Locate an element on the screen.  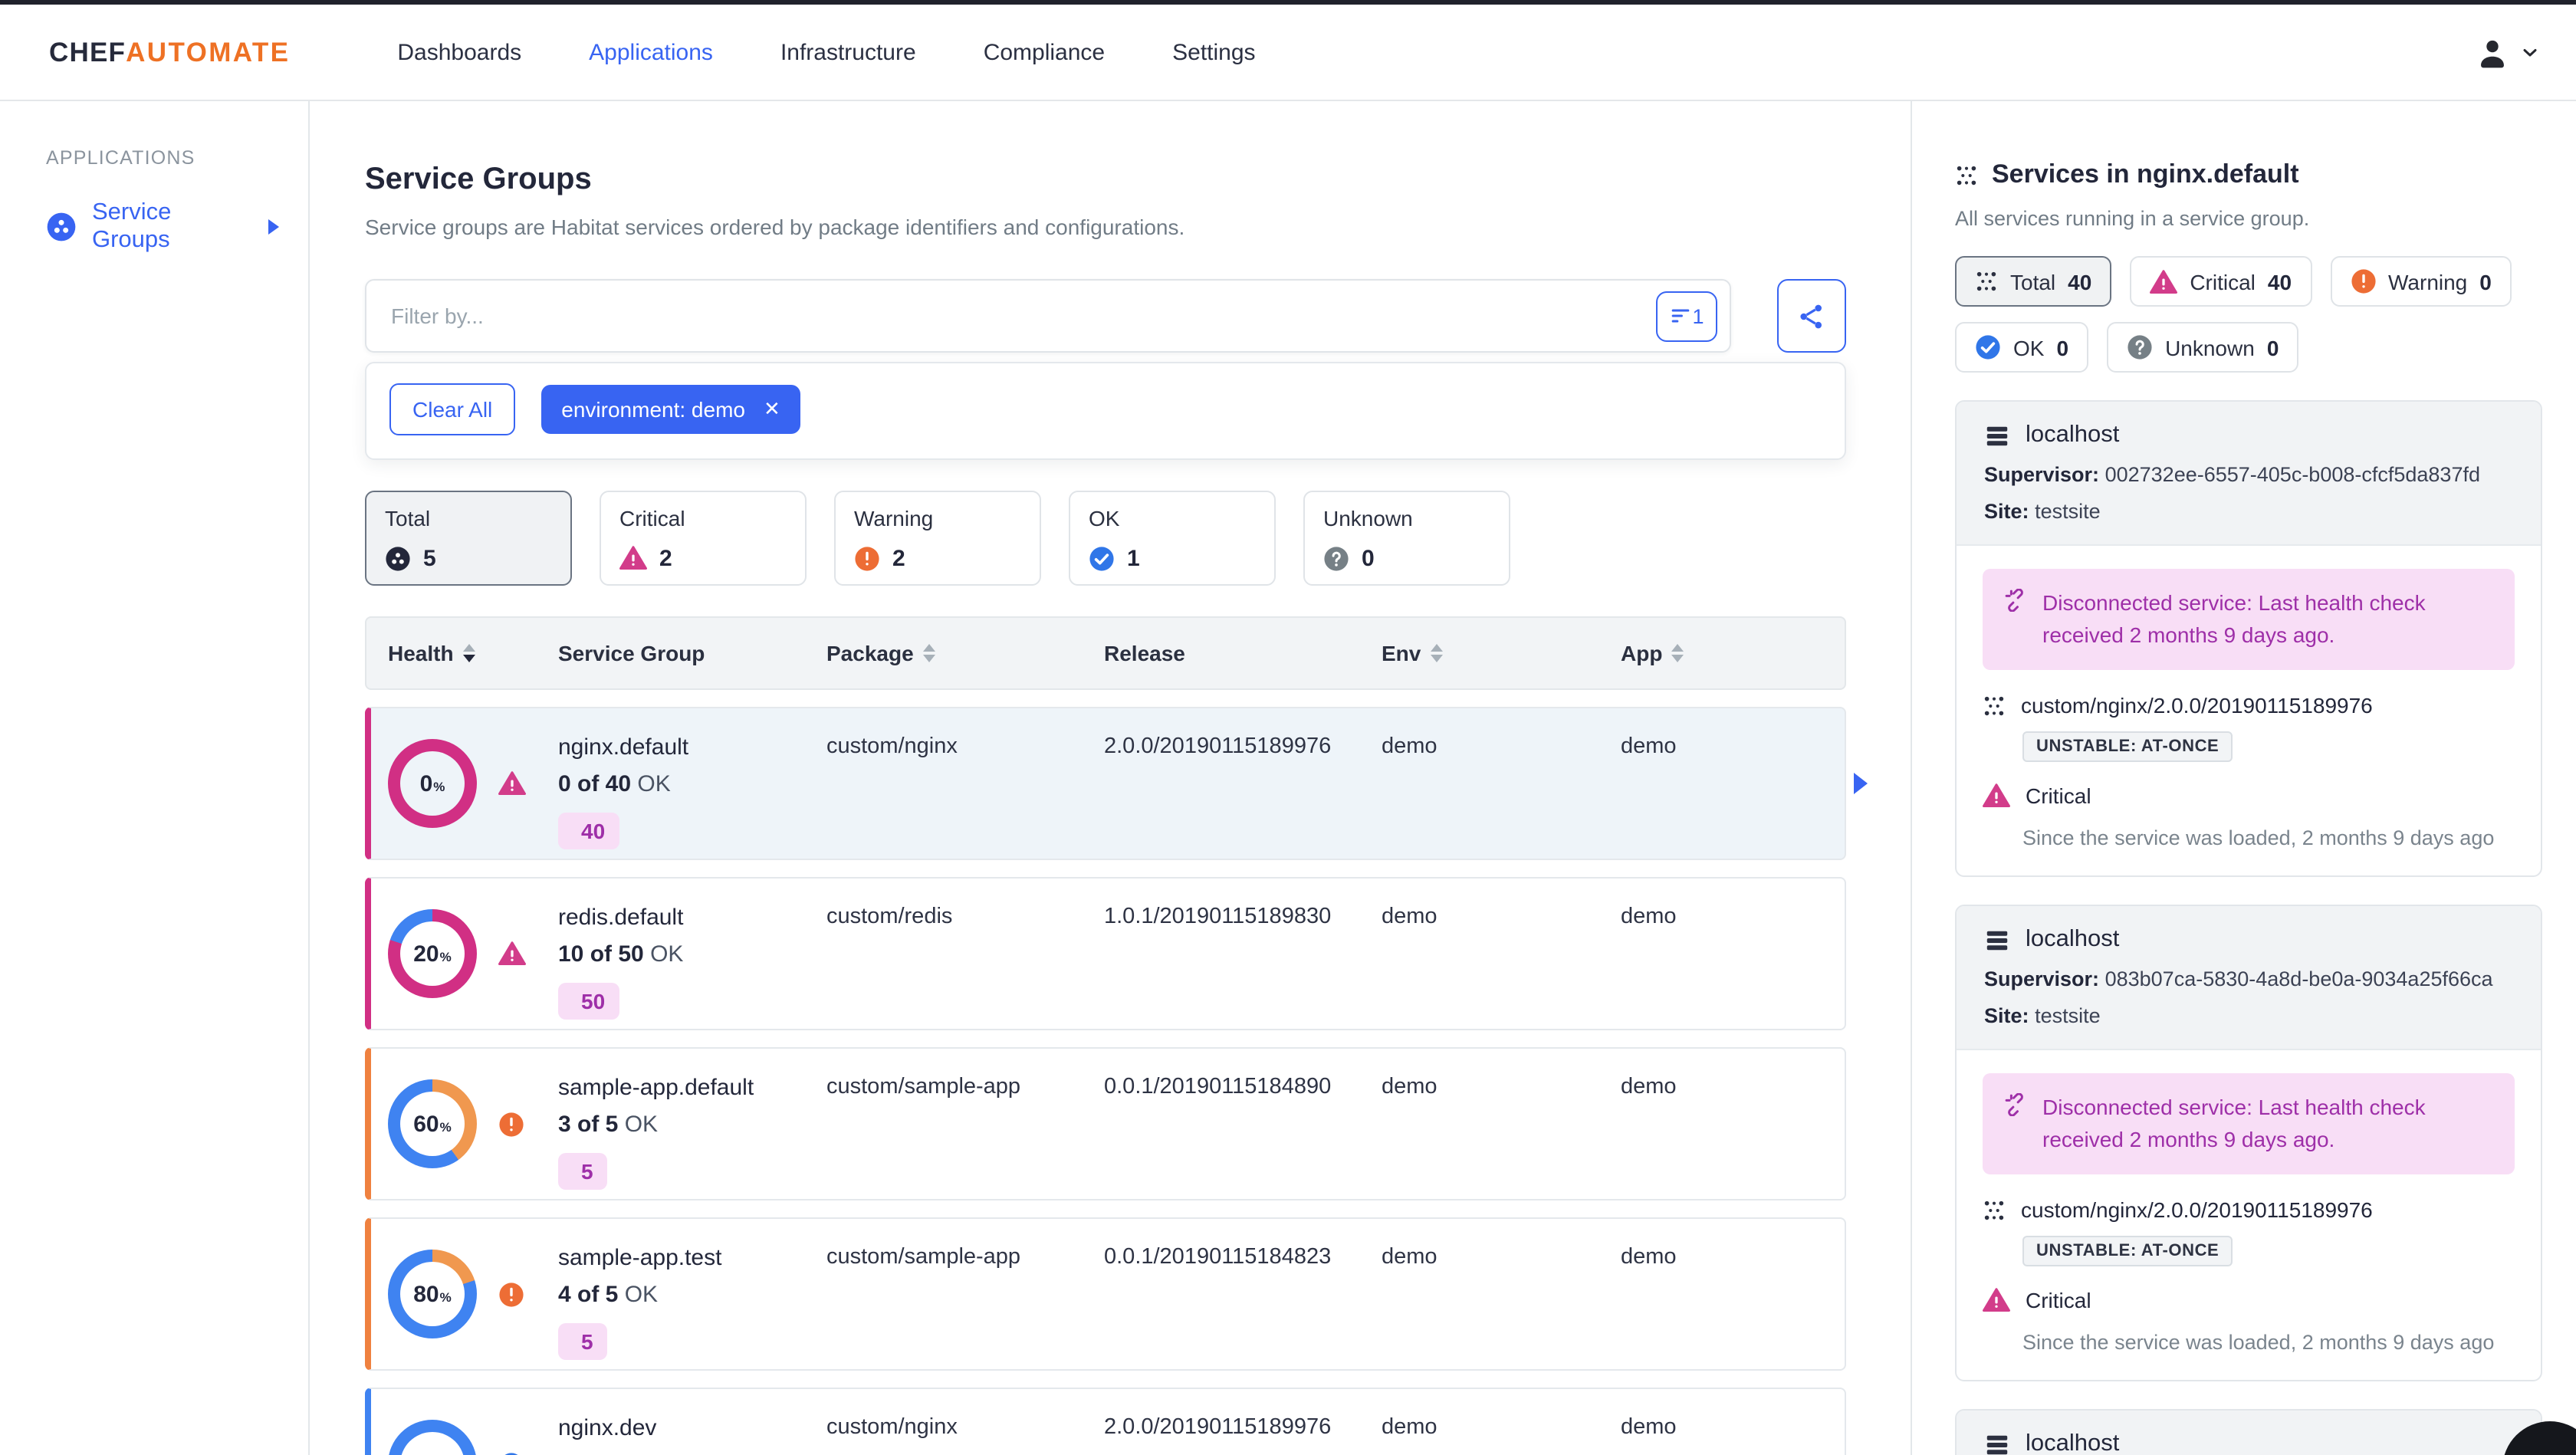
ok-count: 10 of 50 is located at coordinates (601, 954).